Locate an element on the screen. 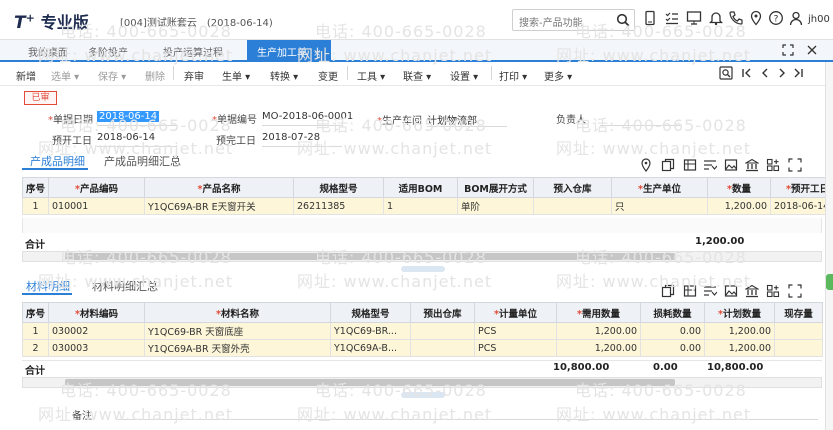  product-column-header: 序号 is located at coordinates (35, 187).